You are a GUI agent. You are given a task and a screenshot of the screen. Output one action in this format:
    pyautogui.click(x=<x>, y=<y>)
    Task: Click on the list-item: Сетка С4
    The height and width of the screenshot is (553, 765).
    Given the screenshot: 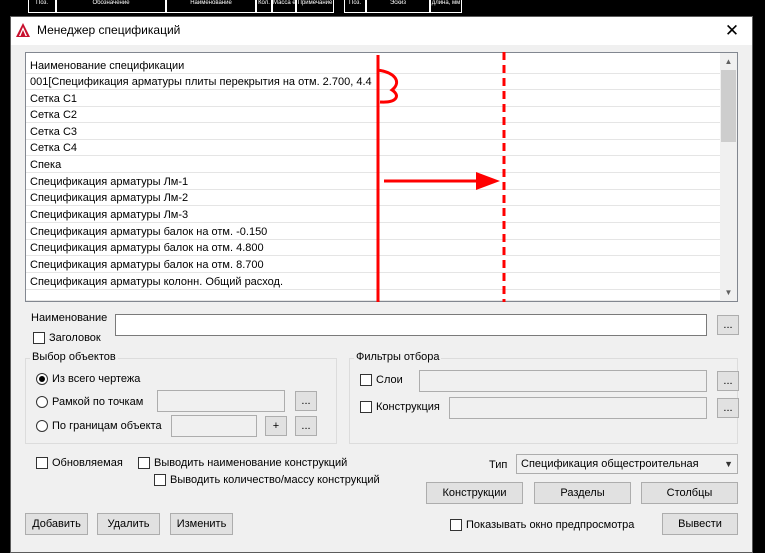 What is the action you would take?
    pyautogui.click(x=374, y=148)
    